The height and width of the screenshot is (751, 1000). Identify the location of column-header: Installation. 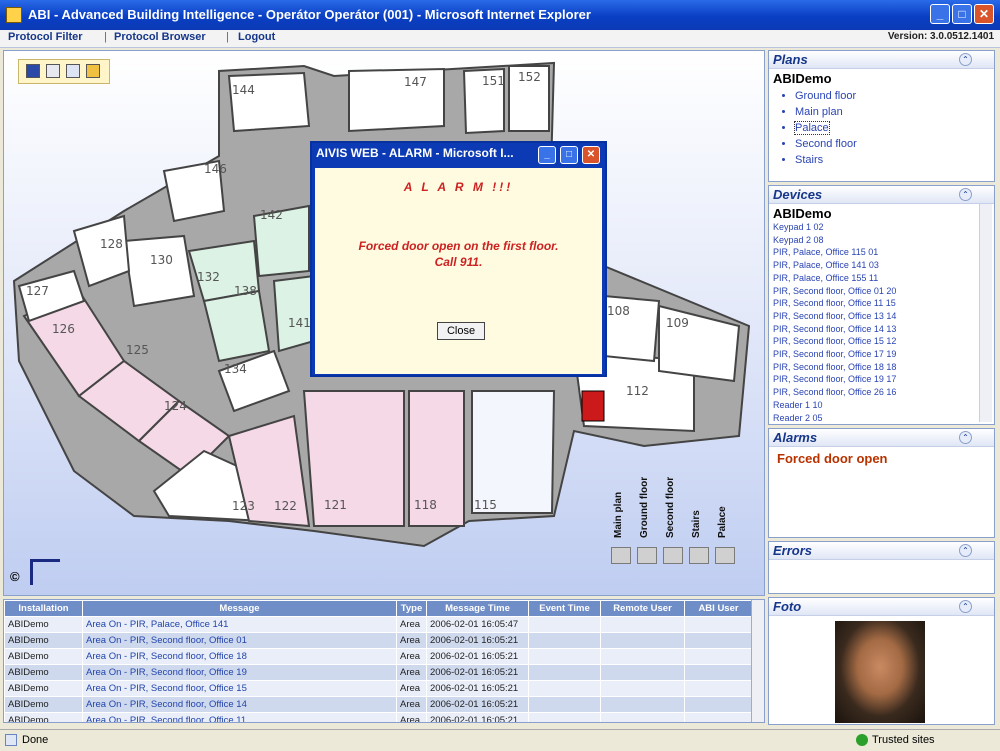
(43, 608).